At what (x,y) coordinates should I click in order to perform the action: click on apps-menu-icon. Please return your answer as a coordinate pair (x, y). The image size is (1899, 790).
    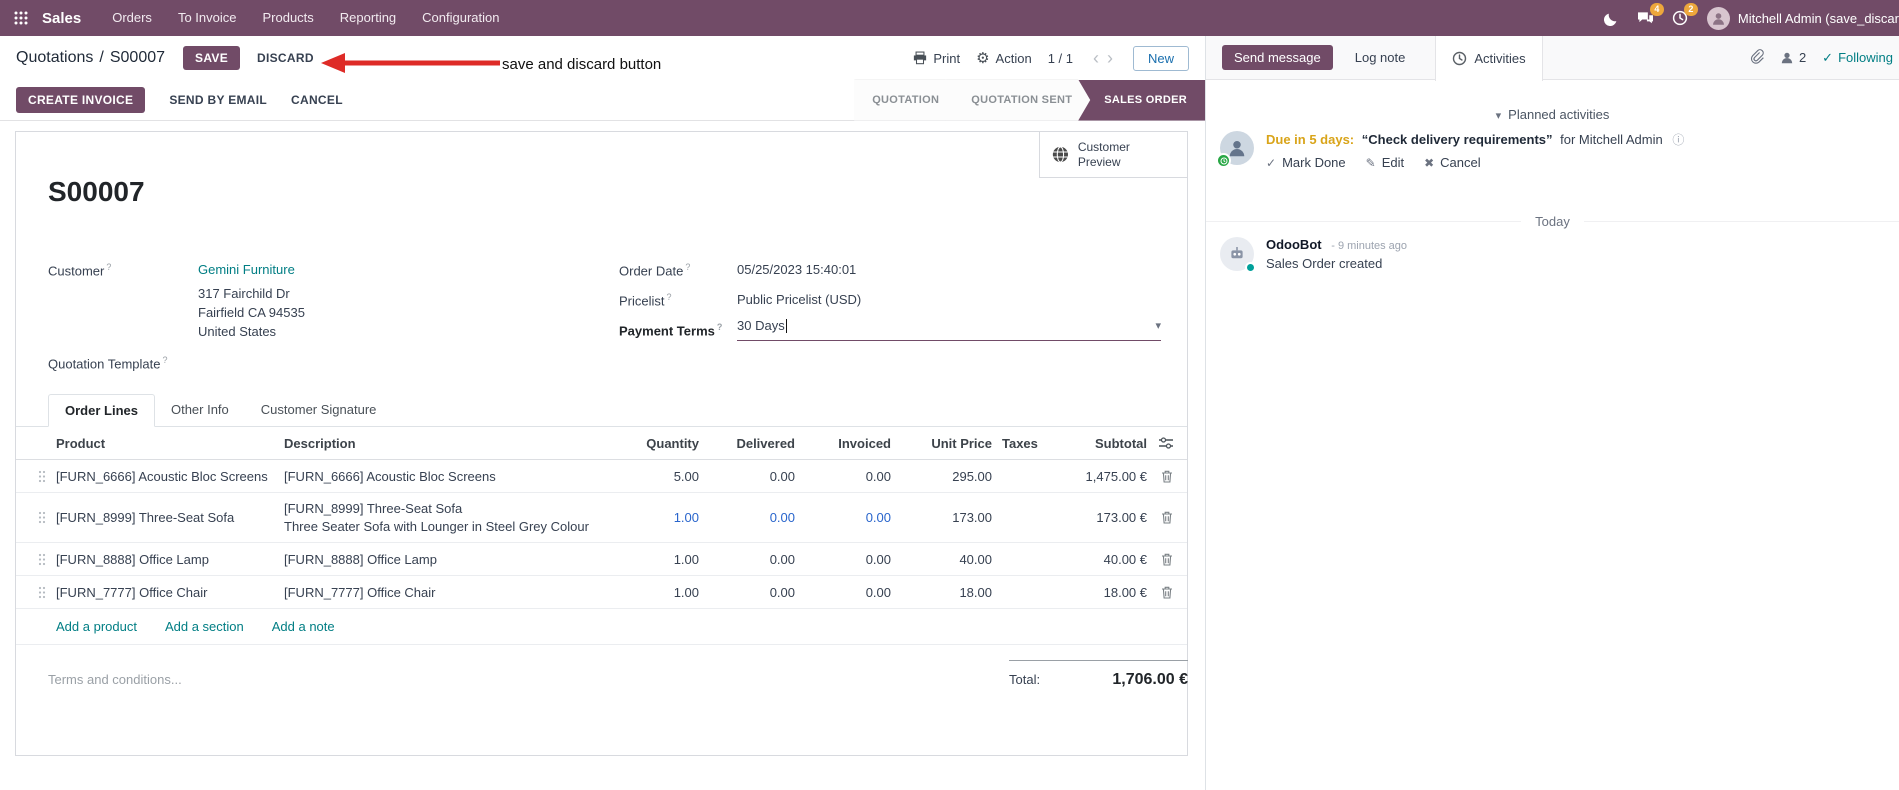
    Looking at the image, I should click on (21, 18).